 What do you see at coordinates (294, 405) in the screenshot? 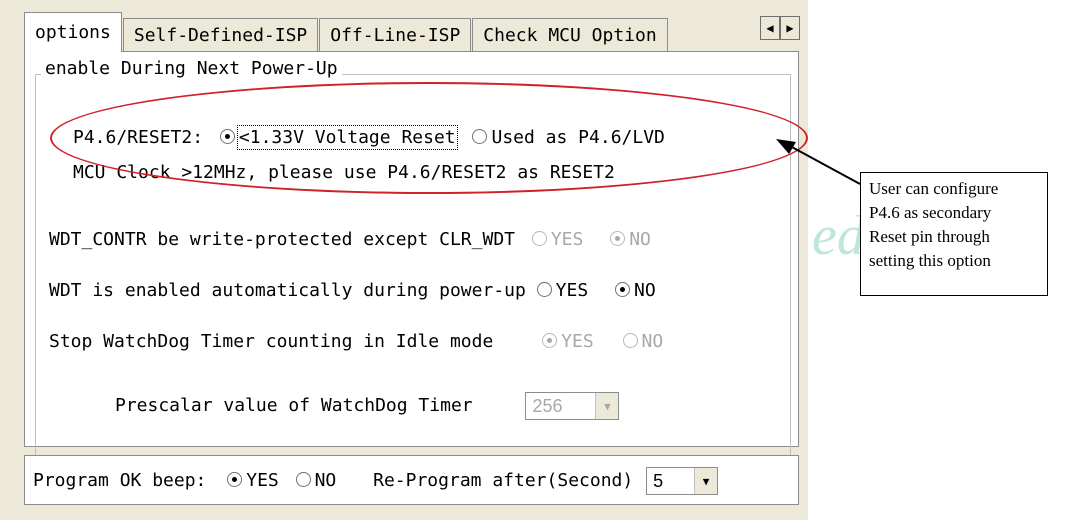
I see `prescalar-label: Prescalar value of WatchDog Timer` at bounding box center [294, 405].